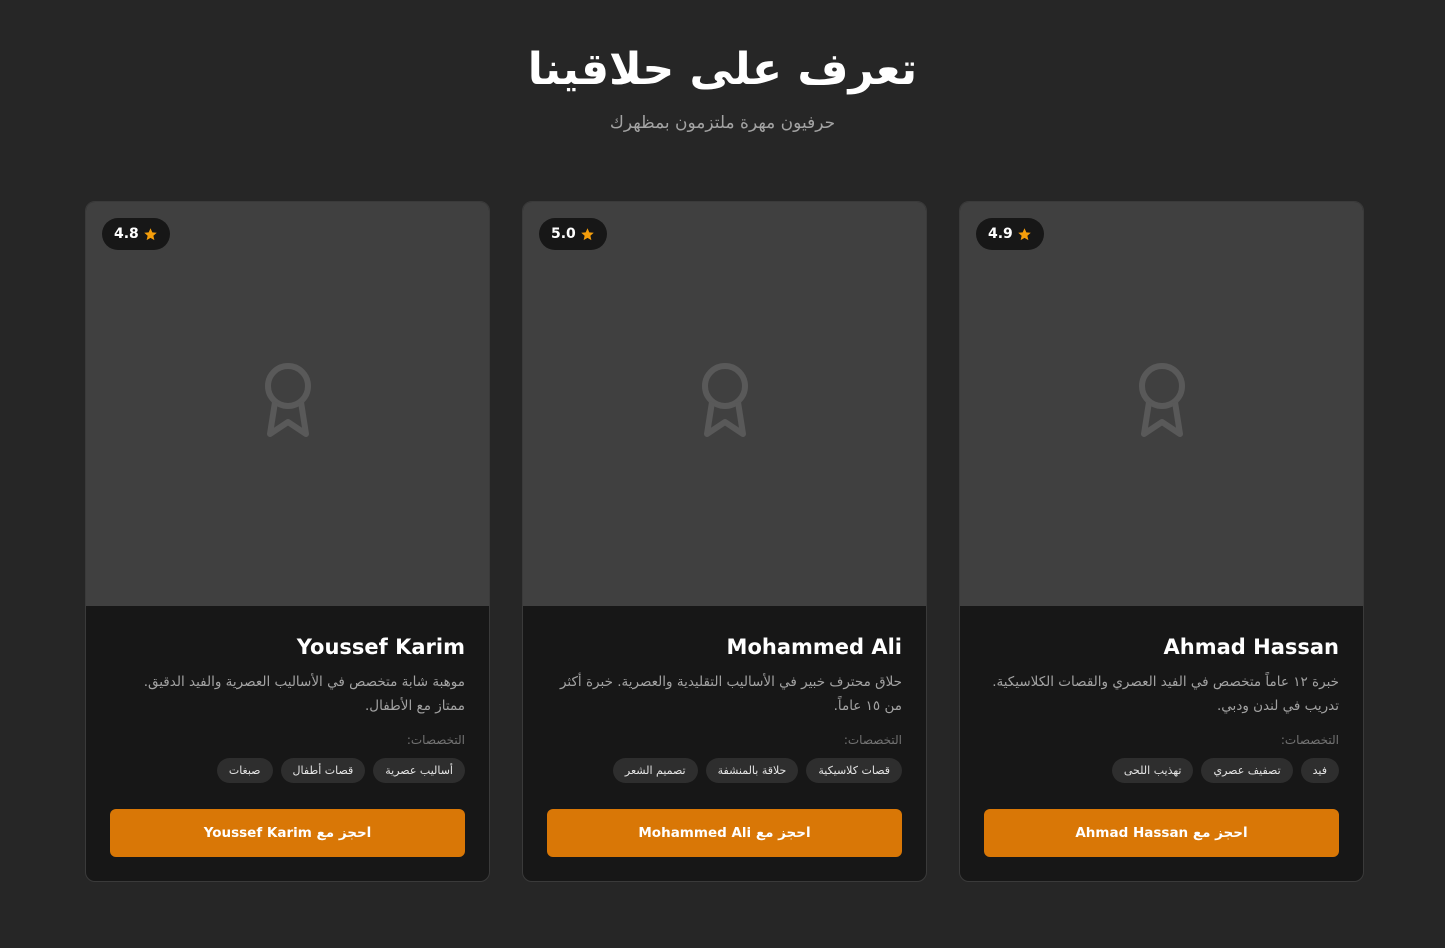  What do you see at coordinates (1161, 833) in the screenshot?
I see `book-button: احجز مع Ahmad Hassan` at bounding box center [1161, 833].